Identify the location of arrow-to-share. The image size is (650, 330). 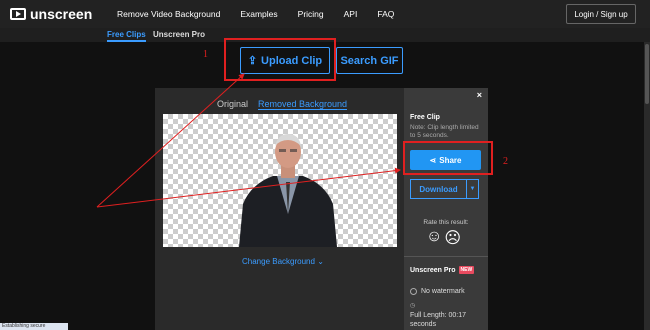
(248, 187).